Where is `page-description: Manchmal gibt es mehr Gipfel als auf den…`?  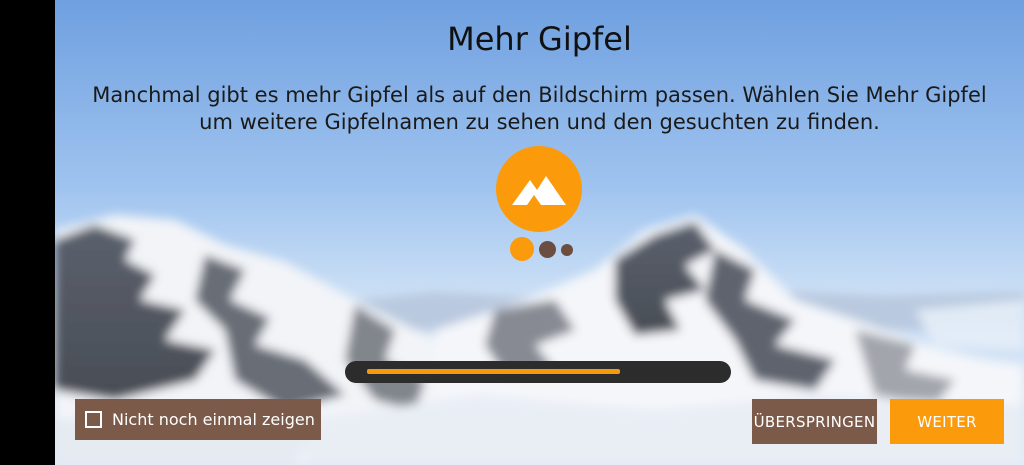 page-description: Manchmal gibt es mehr Gipfel als auf den… is located at coordinates (539, 109).